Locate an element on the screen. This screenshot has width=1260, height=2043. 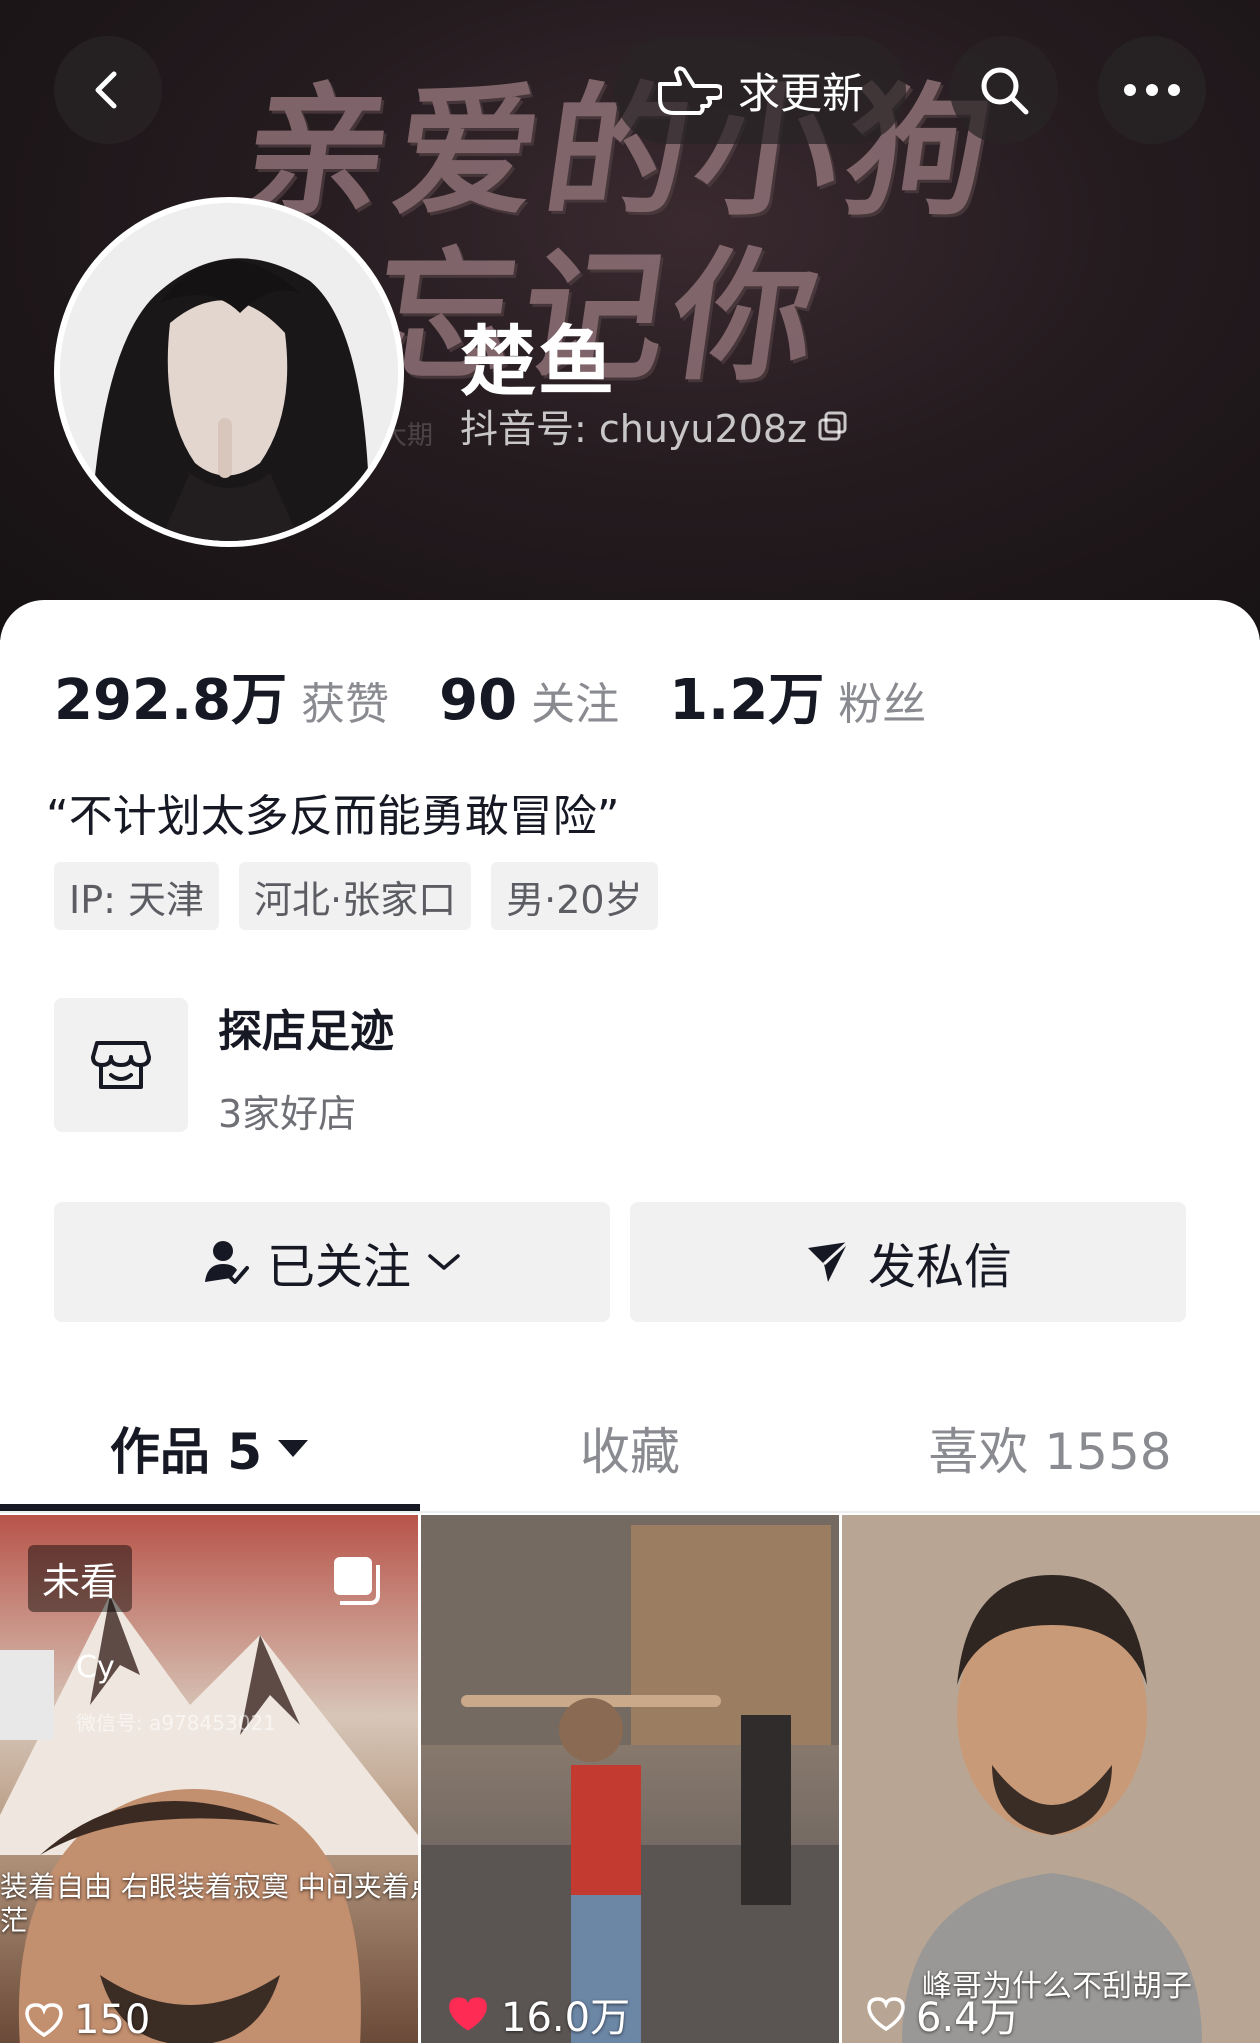
following-button: 已关注 is located at coordinates (332, 1262).